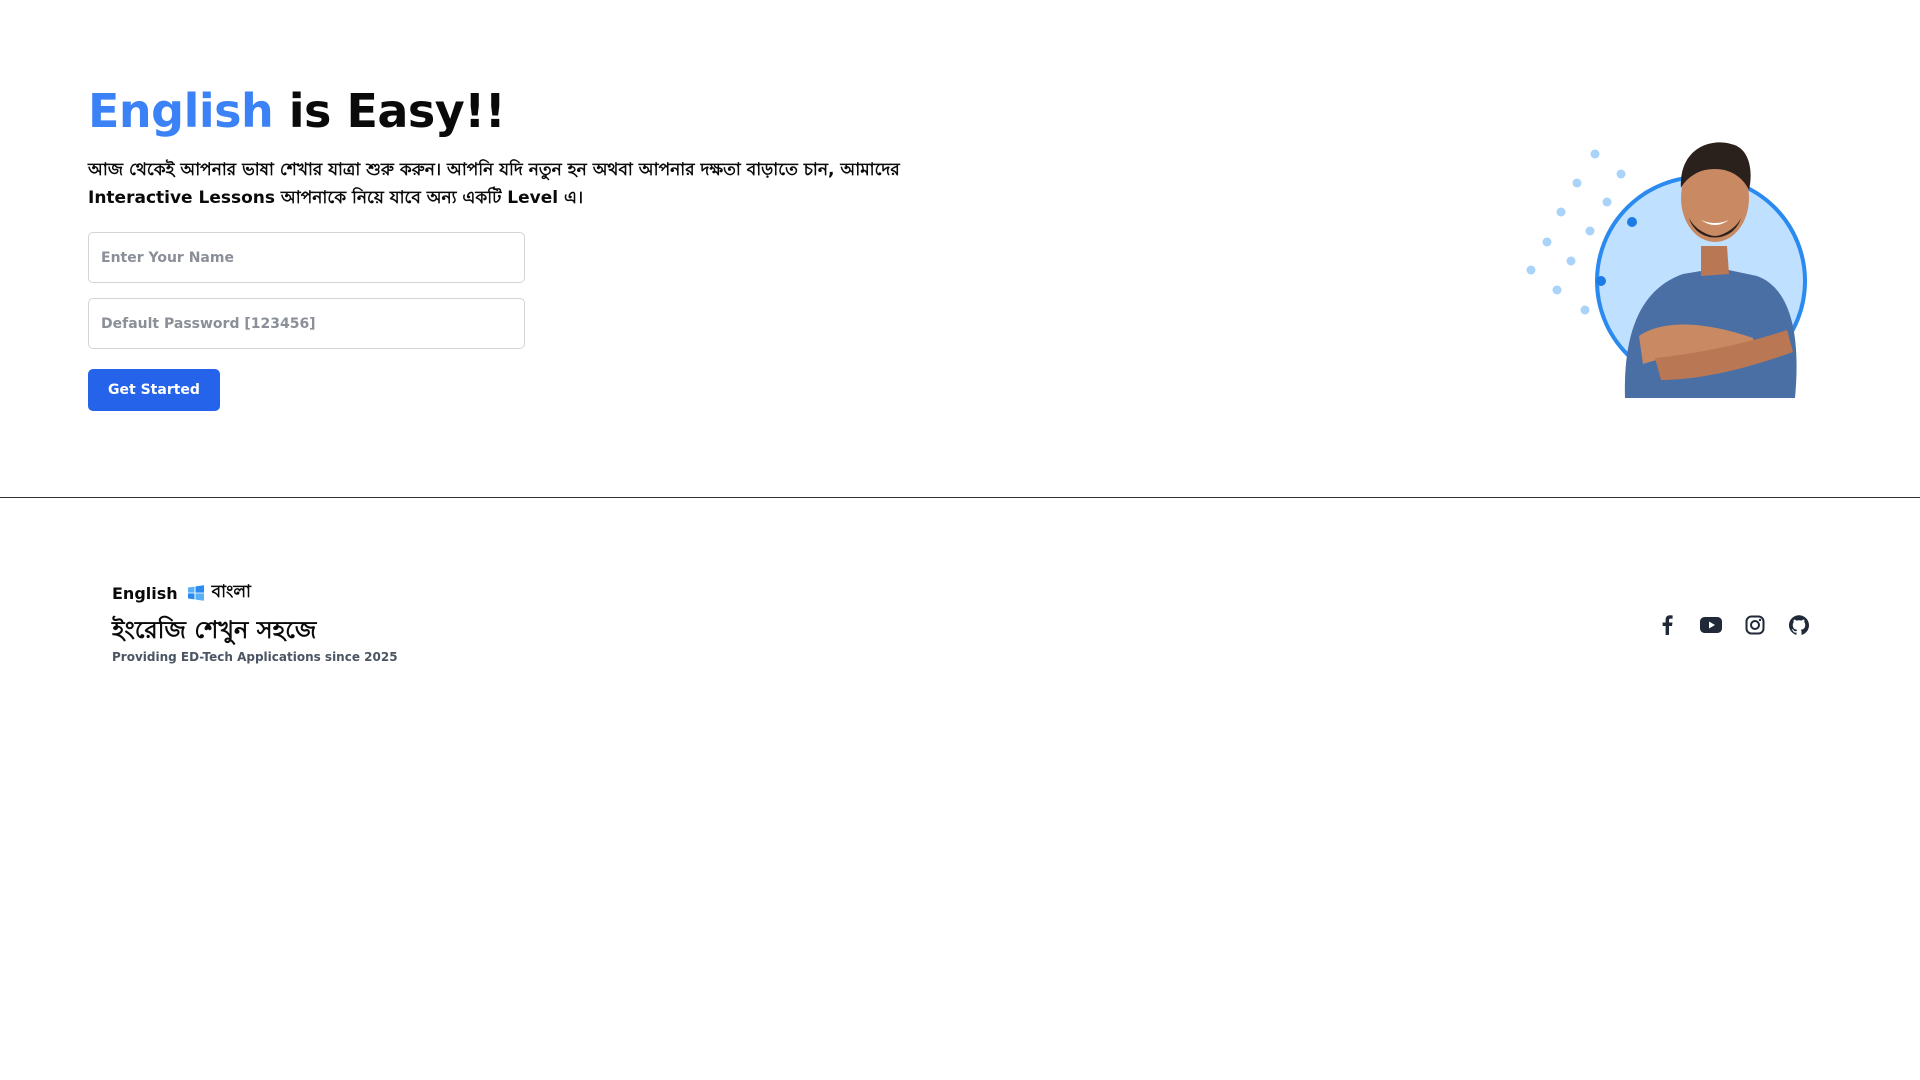 The width and height of the screenshot is (1920, 1080). What do you see at coordinates (389, 111) in the screenshot?
I see `hero-title-rest: is Easy!!` at bounding box center [389, 111].